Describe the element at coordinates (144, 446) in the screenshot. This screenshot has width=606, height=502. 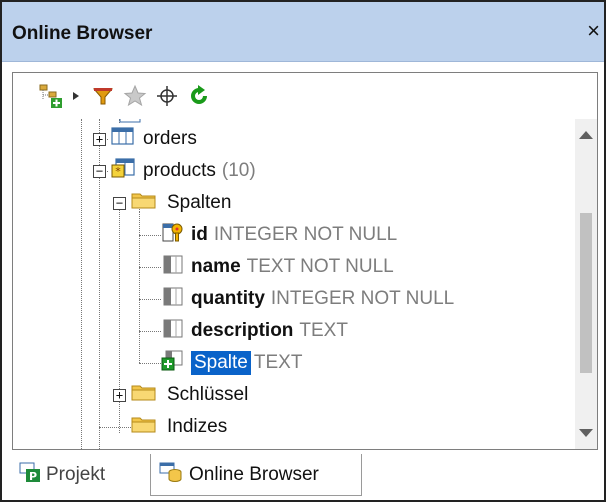
I see `tree-item-partial` at that location.